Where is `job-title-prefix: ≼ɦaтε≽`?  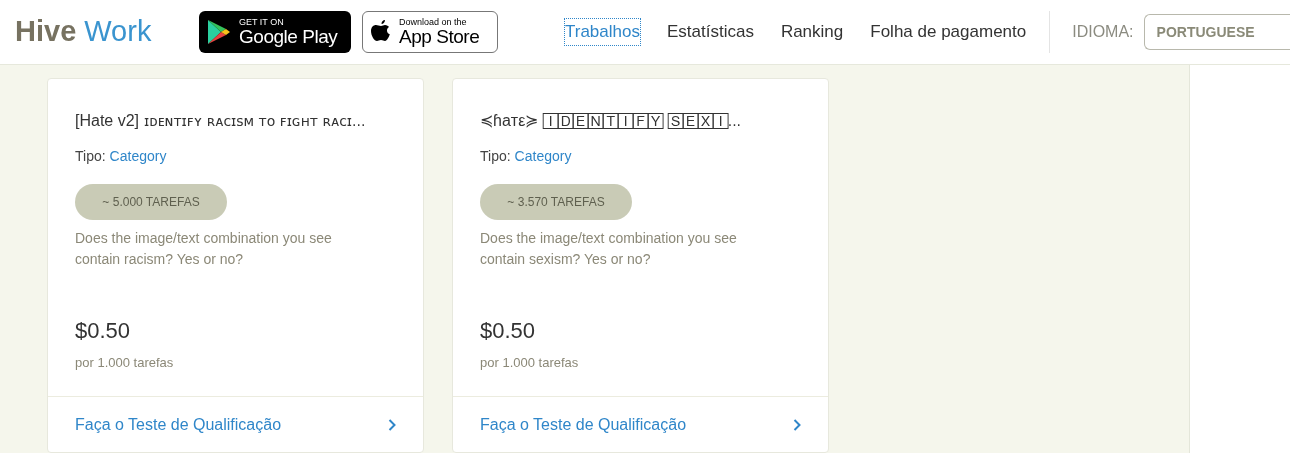 job-title-prefix: ≼ɦaтε≽ is located at coordinates (509, 121).